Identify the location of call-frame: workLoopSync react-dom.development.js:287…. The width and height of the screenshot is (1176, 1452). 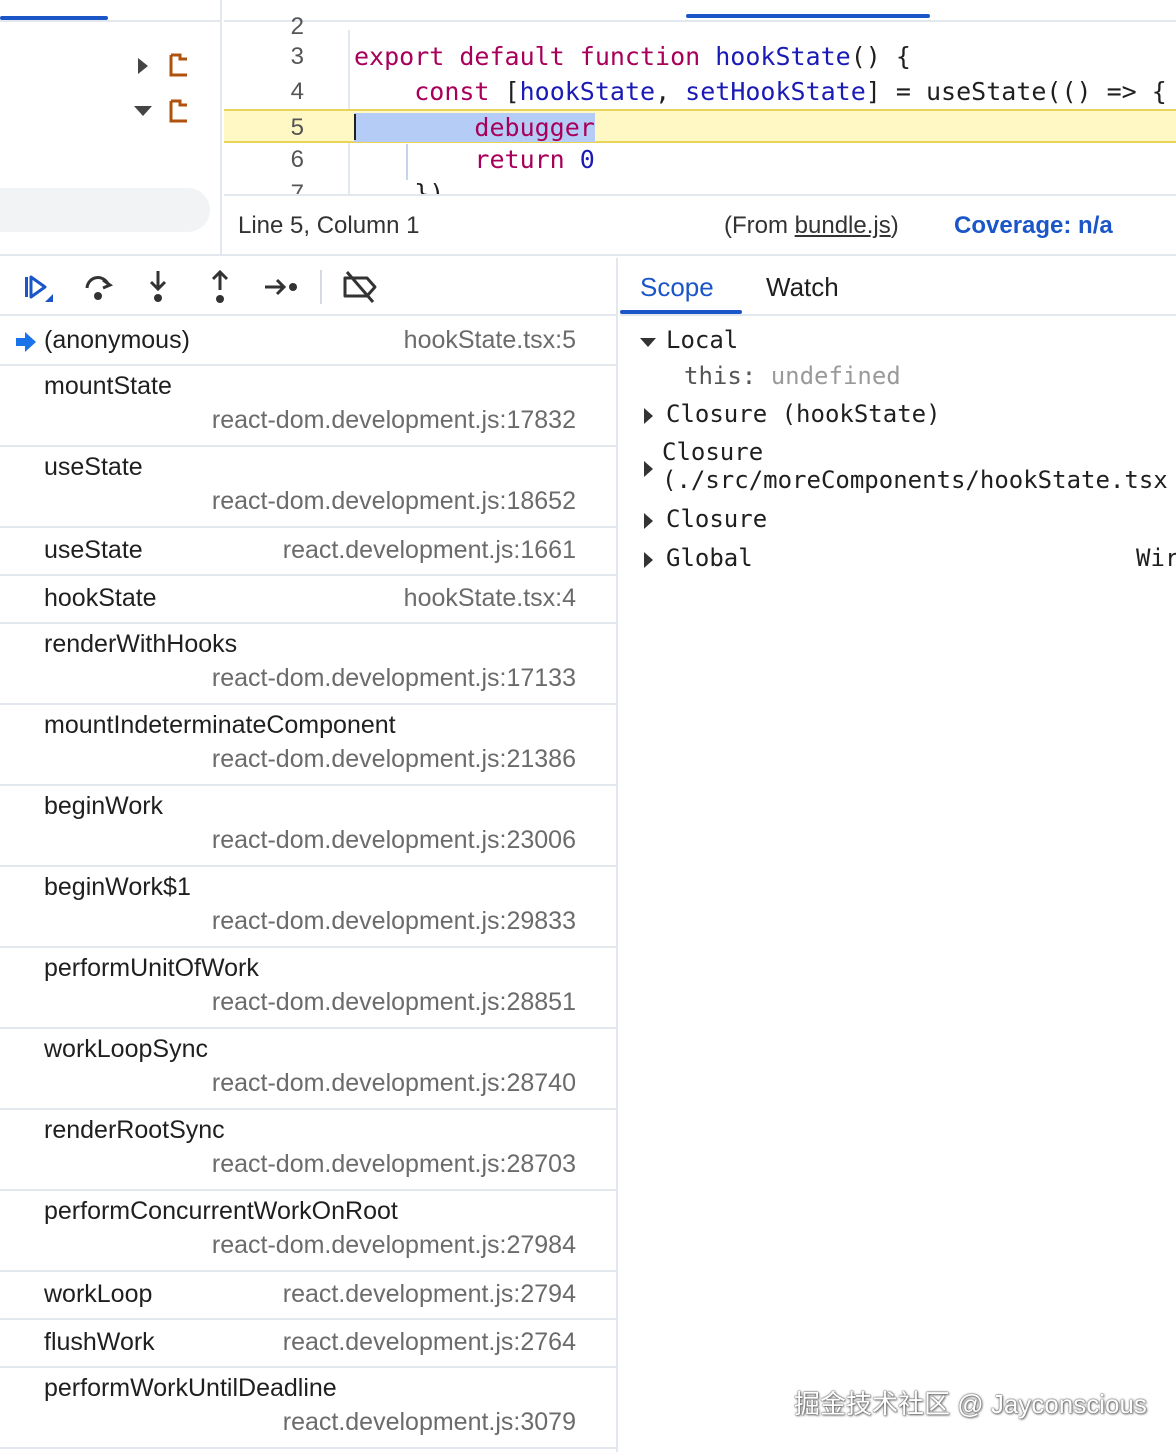
(308, 1069).